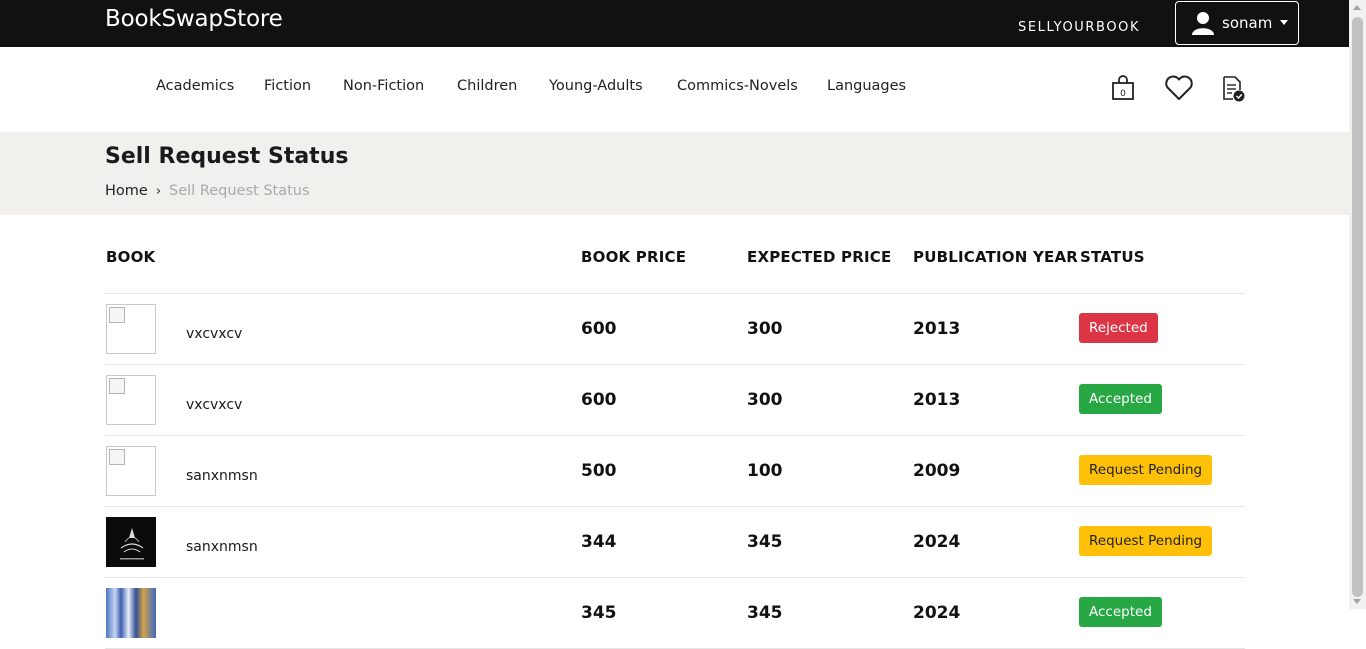 The image size is (1366, 649). Describe the element at coordinates (1284, 22) in the screenshot. I see `chevron-down-icon` at that location.